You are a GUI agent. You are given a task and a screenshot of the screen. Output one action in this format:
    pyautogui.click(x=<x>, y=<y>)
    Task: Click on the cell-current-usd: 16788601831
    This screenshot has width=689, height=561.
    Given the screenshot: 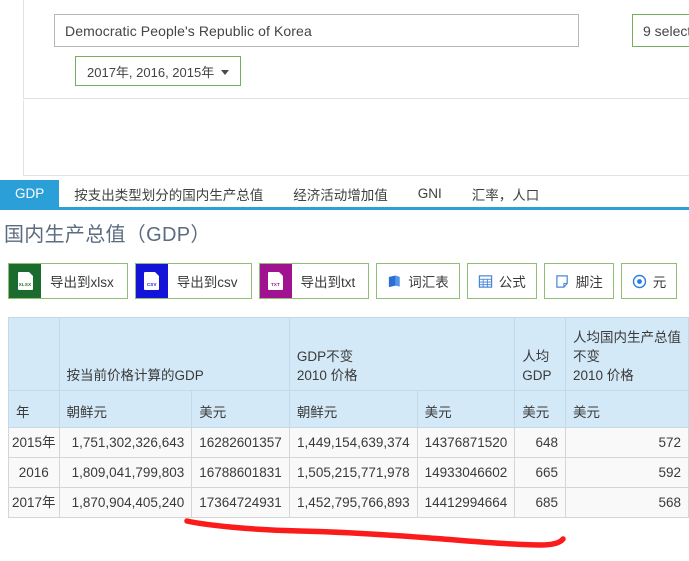 What is the action you would take?
    pyautogui.click(x=240, y=472)
    